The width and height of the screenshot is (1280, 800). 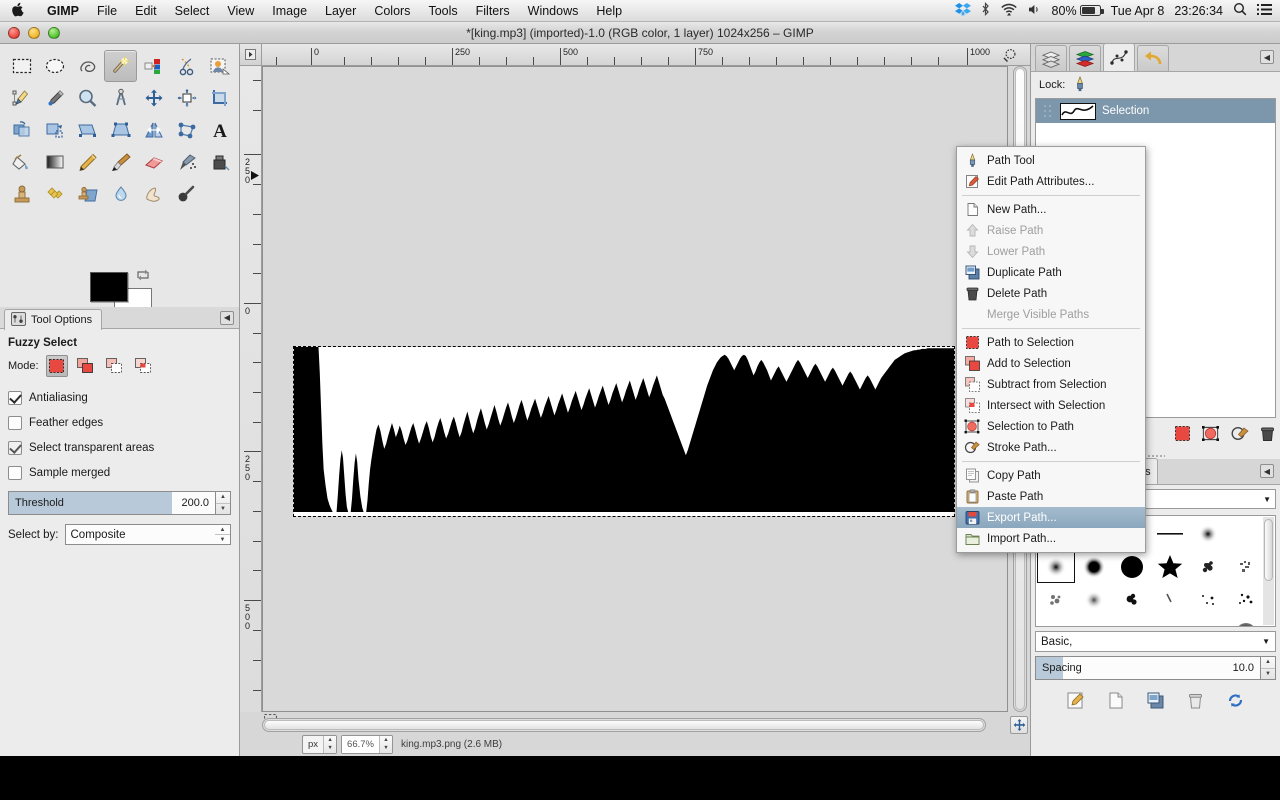 I want to click on delete-brush-button, so click(x=1195, y=702).